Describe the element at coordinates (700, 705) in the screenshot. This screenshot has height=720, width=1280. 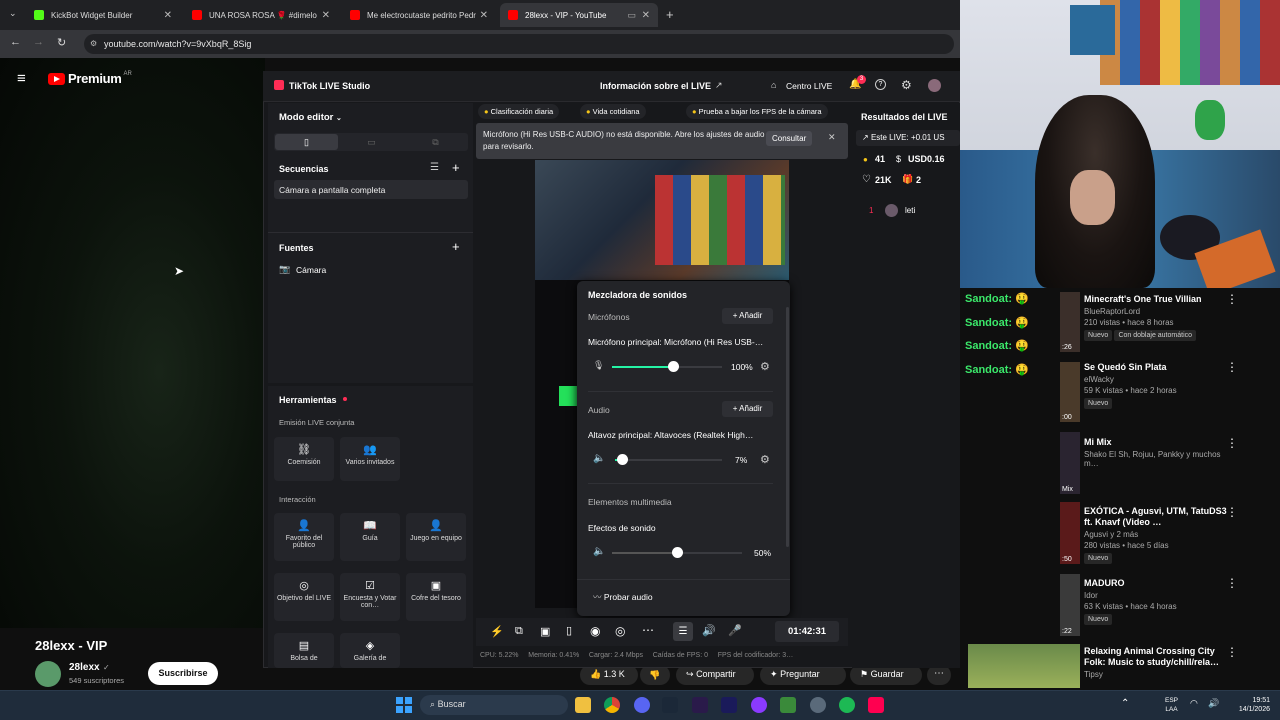
I see `premiere-icon` at that location.